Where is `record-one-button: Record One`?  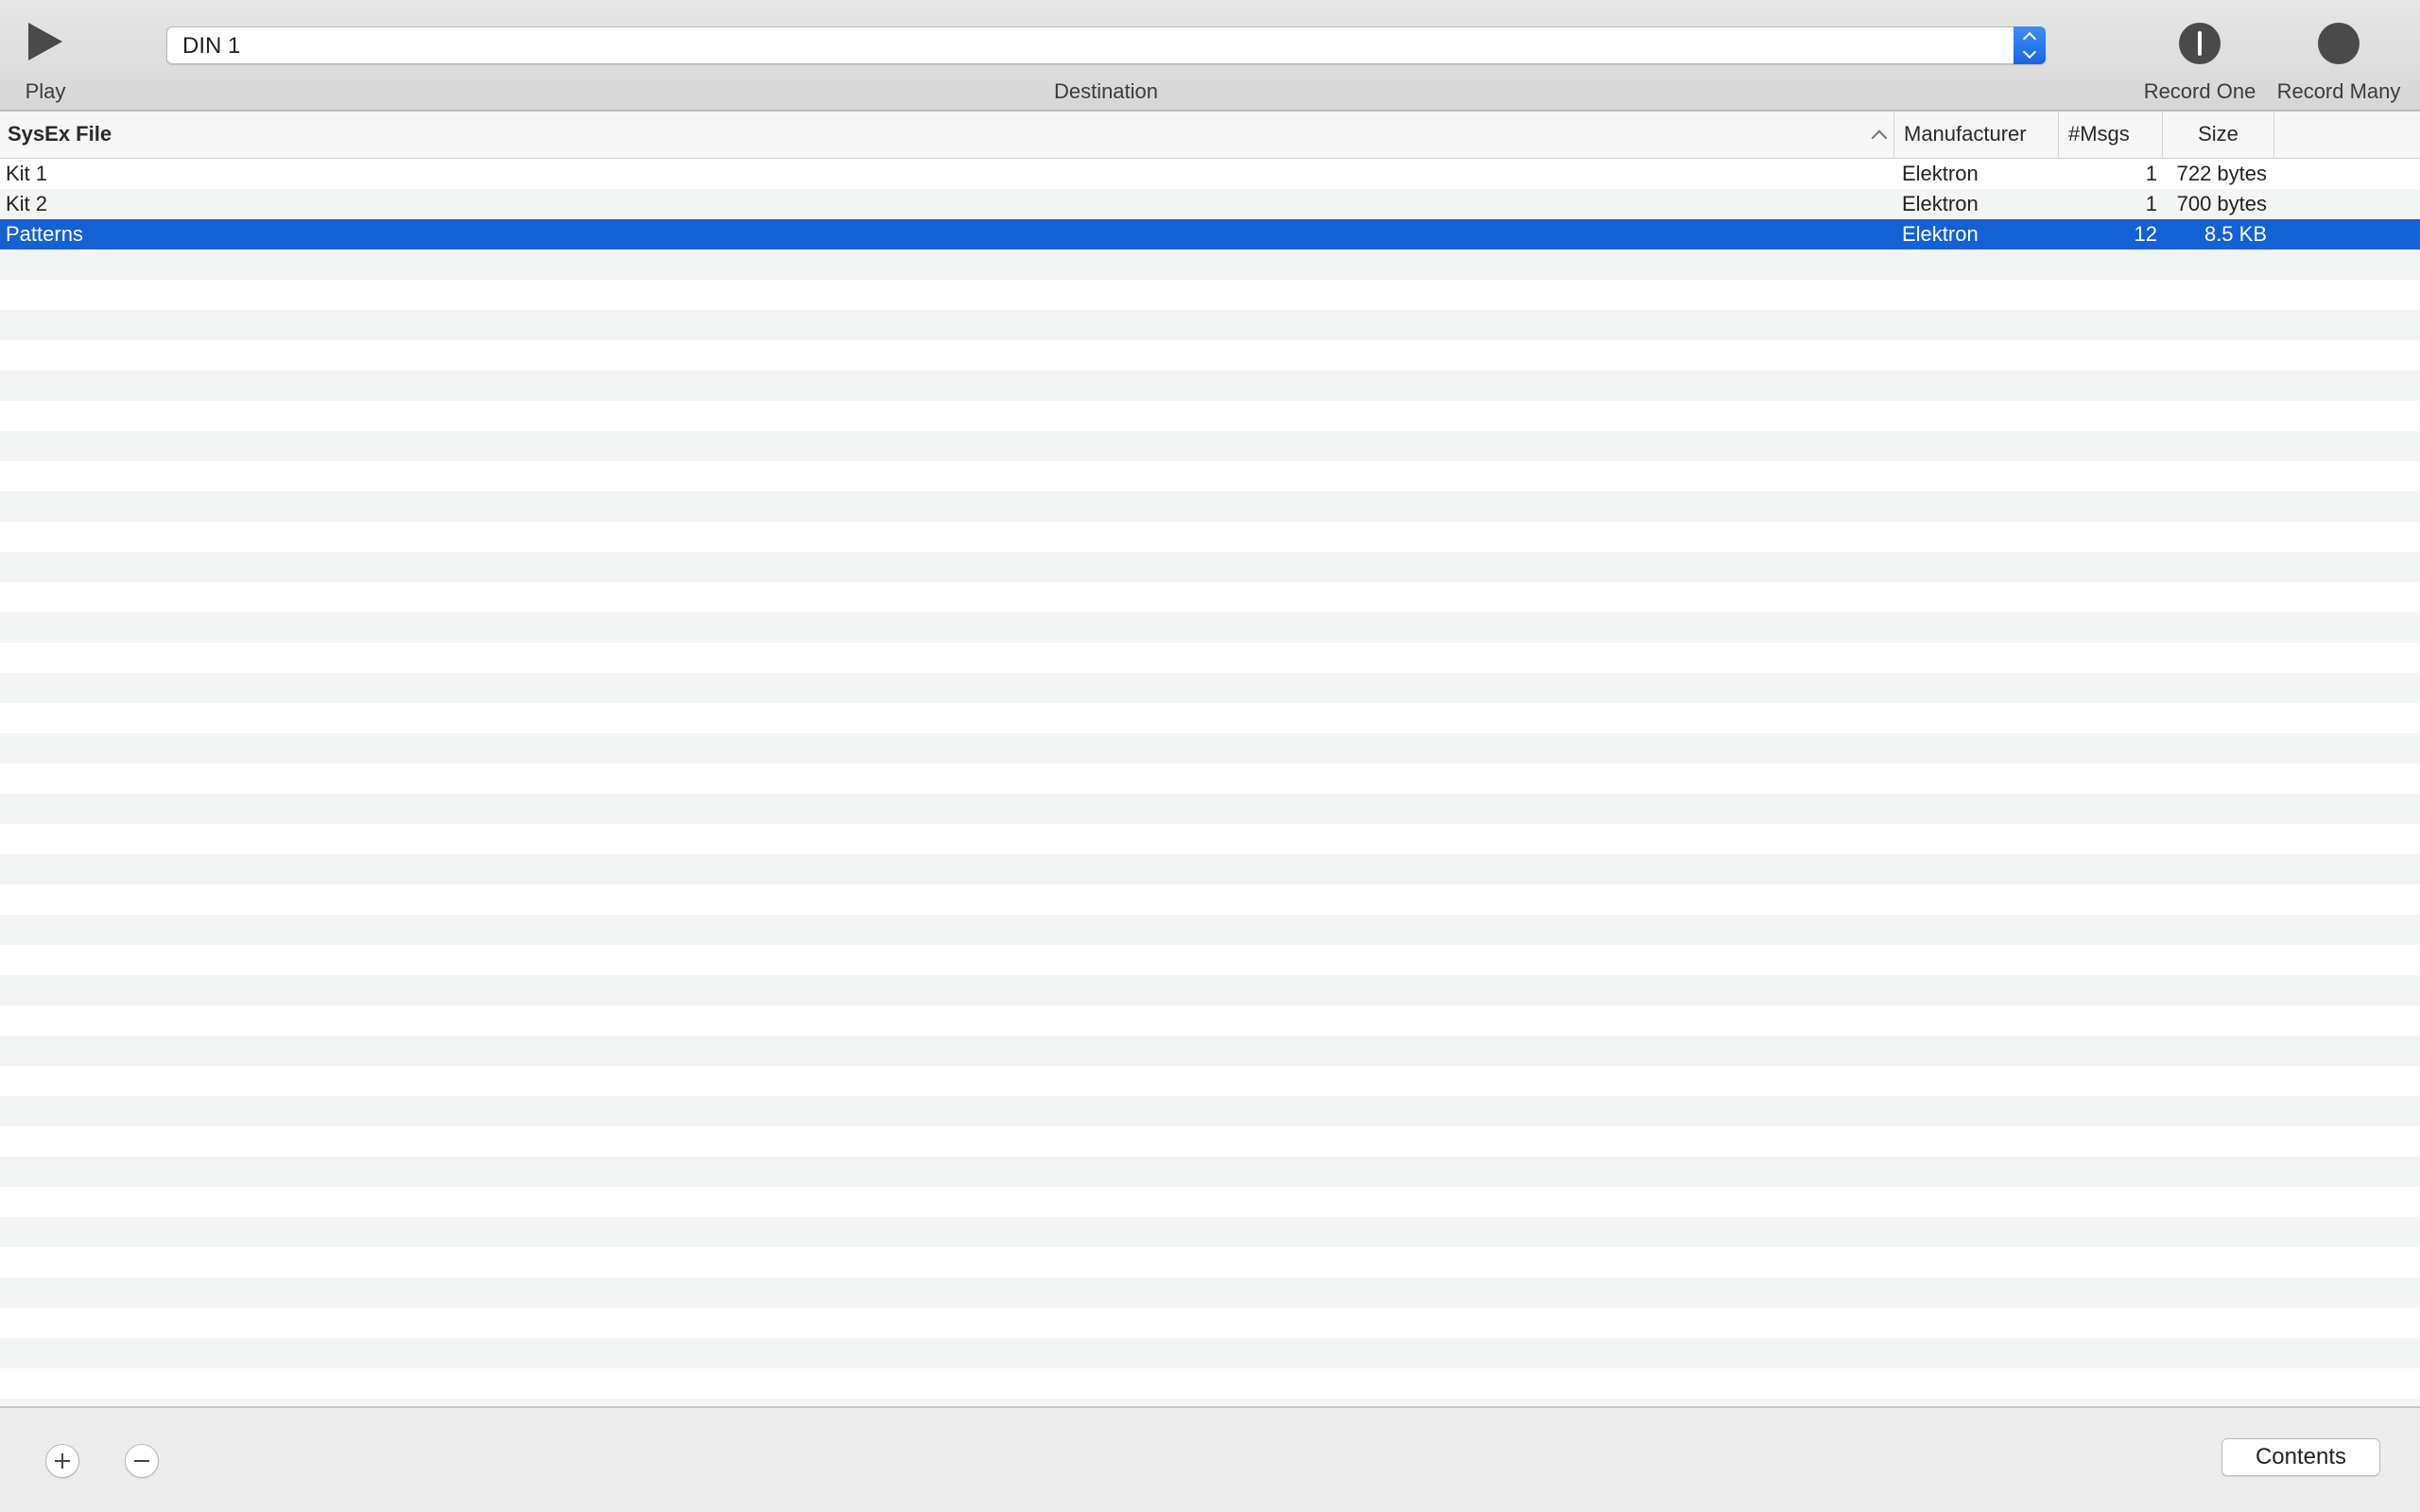
record-one-button: Record One is located at coordinates (2199, 56).